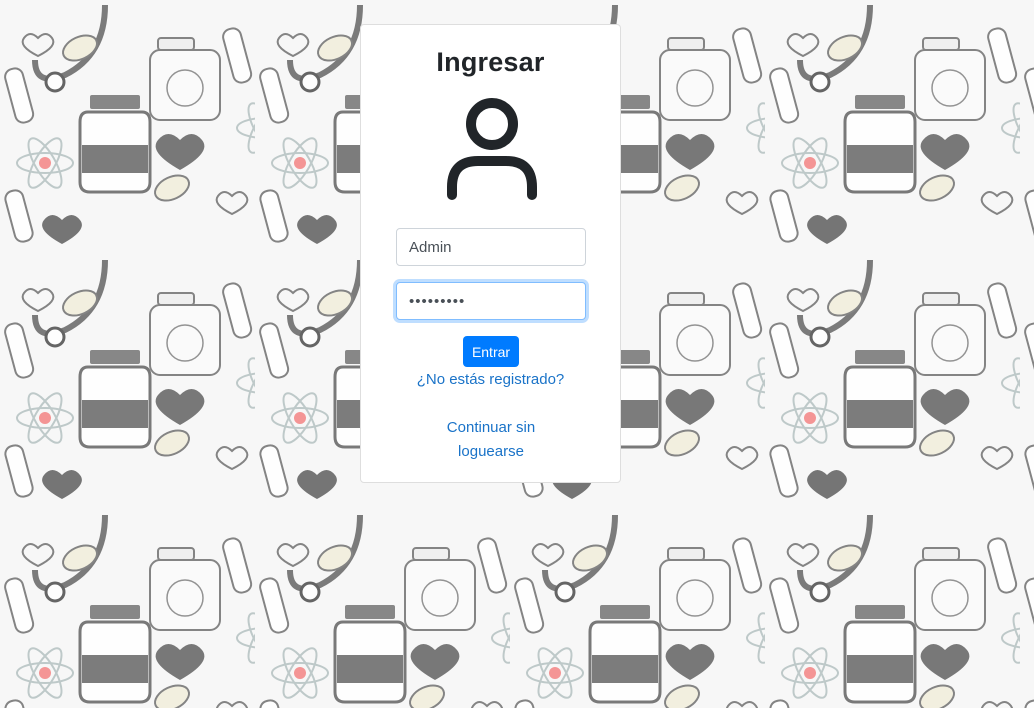  Describe the element at coordinates (490, 62) in the screenshot. I see `page-title: Ingresar` at that location.